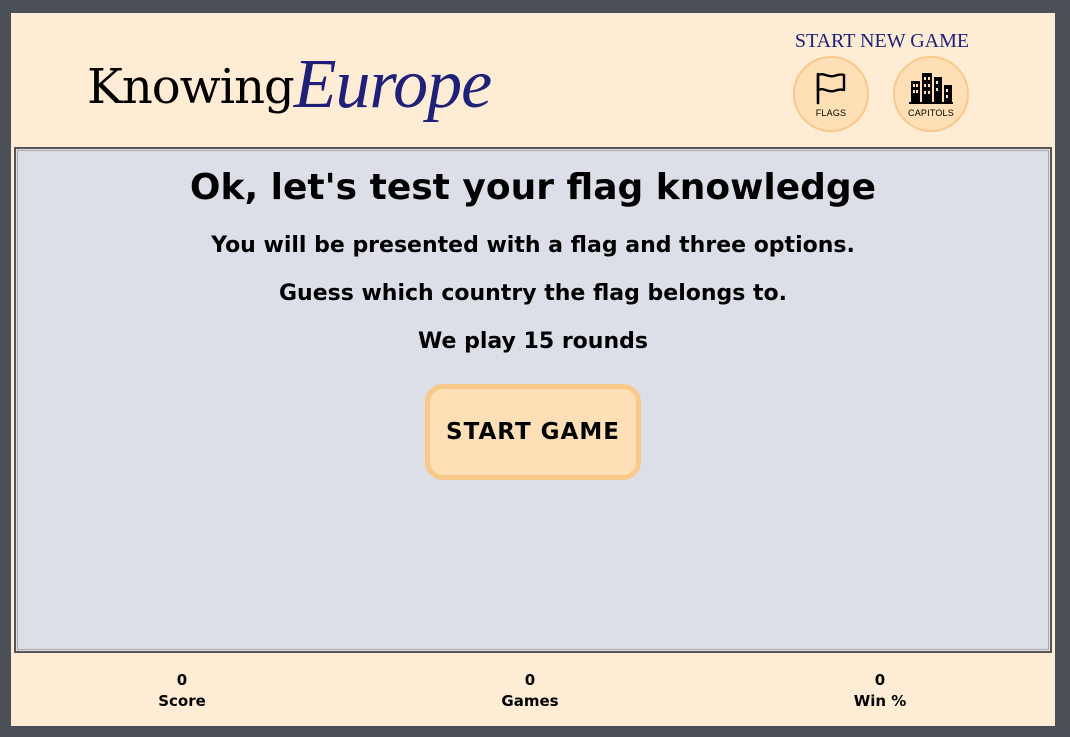  Describe the element at coordinates (182, 680) in the screenshot. I see `score-value: 0` at that location.